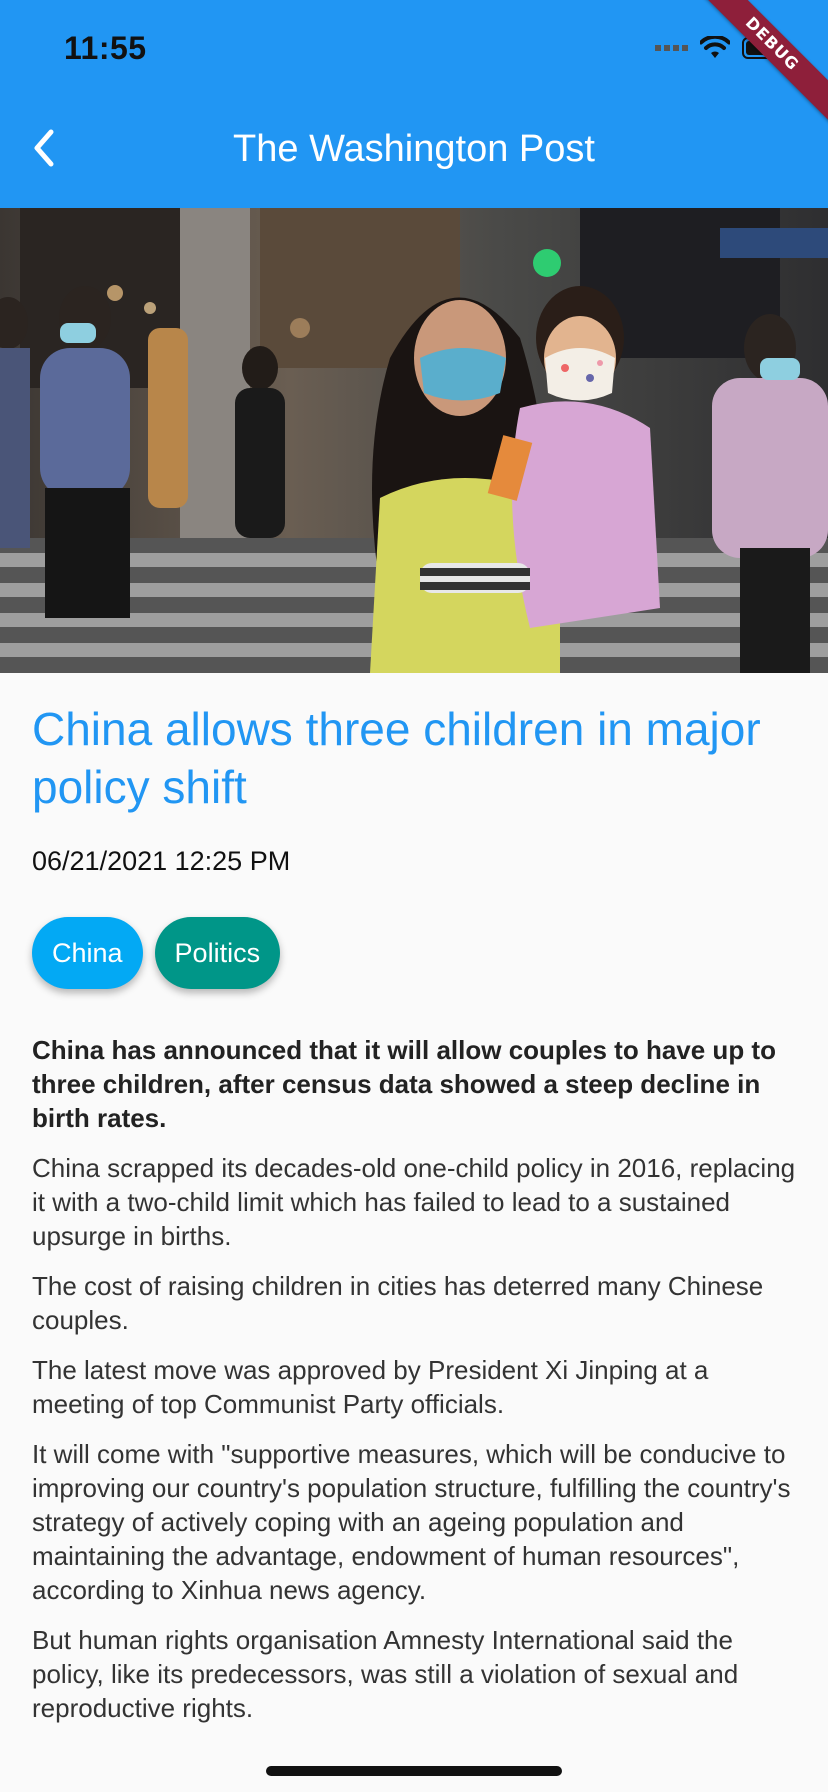  Describe the element at coordinates (161, 861) in the screenshot. I see `article-date: 06/21/2021 12:25 PM` at that location.